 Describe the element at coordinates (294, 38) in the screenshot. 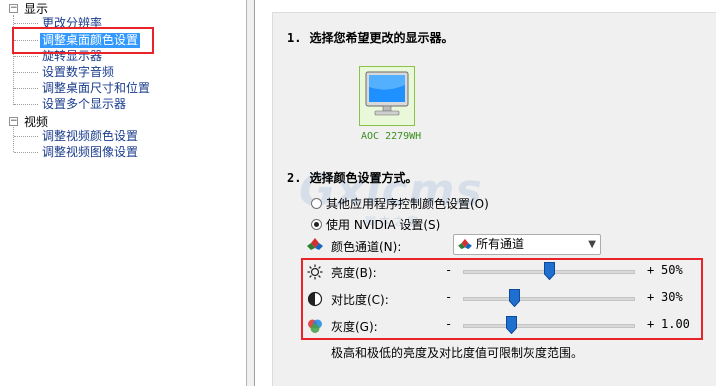

I see `step-1-number: 1.` at that location.